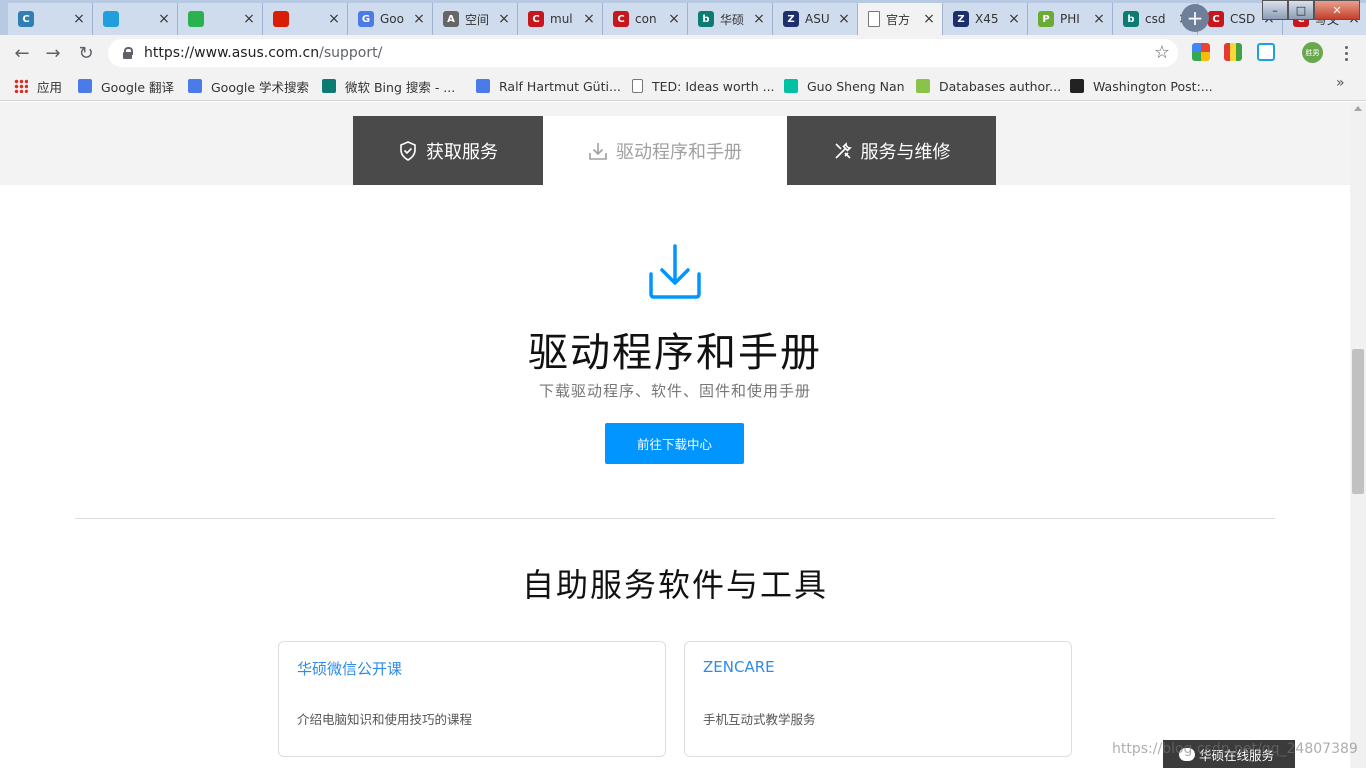 The image size is (1366, 768). I want to click on scrollbar-thumb, so click(1358, 421).